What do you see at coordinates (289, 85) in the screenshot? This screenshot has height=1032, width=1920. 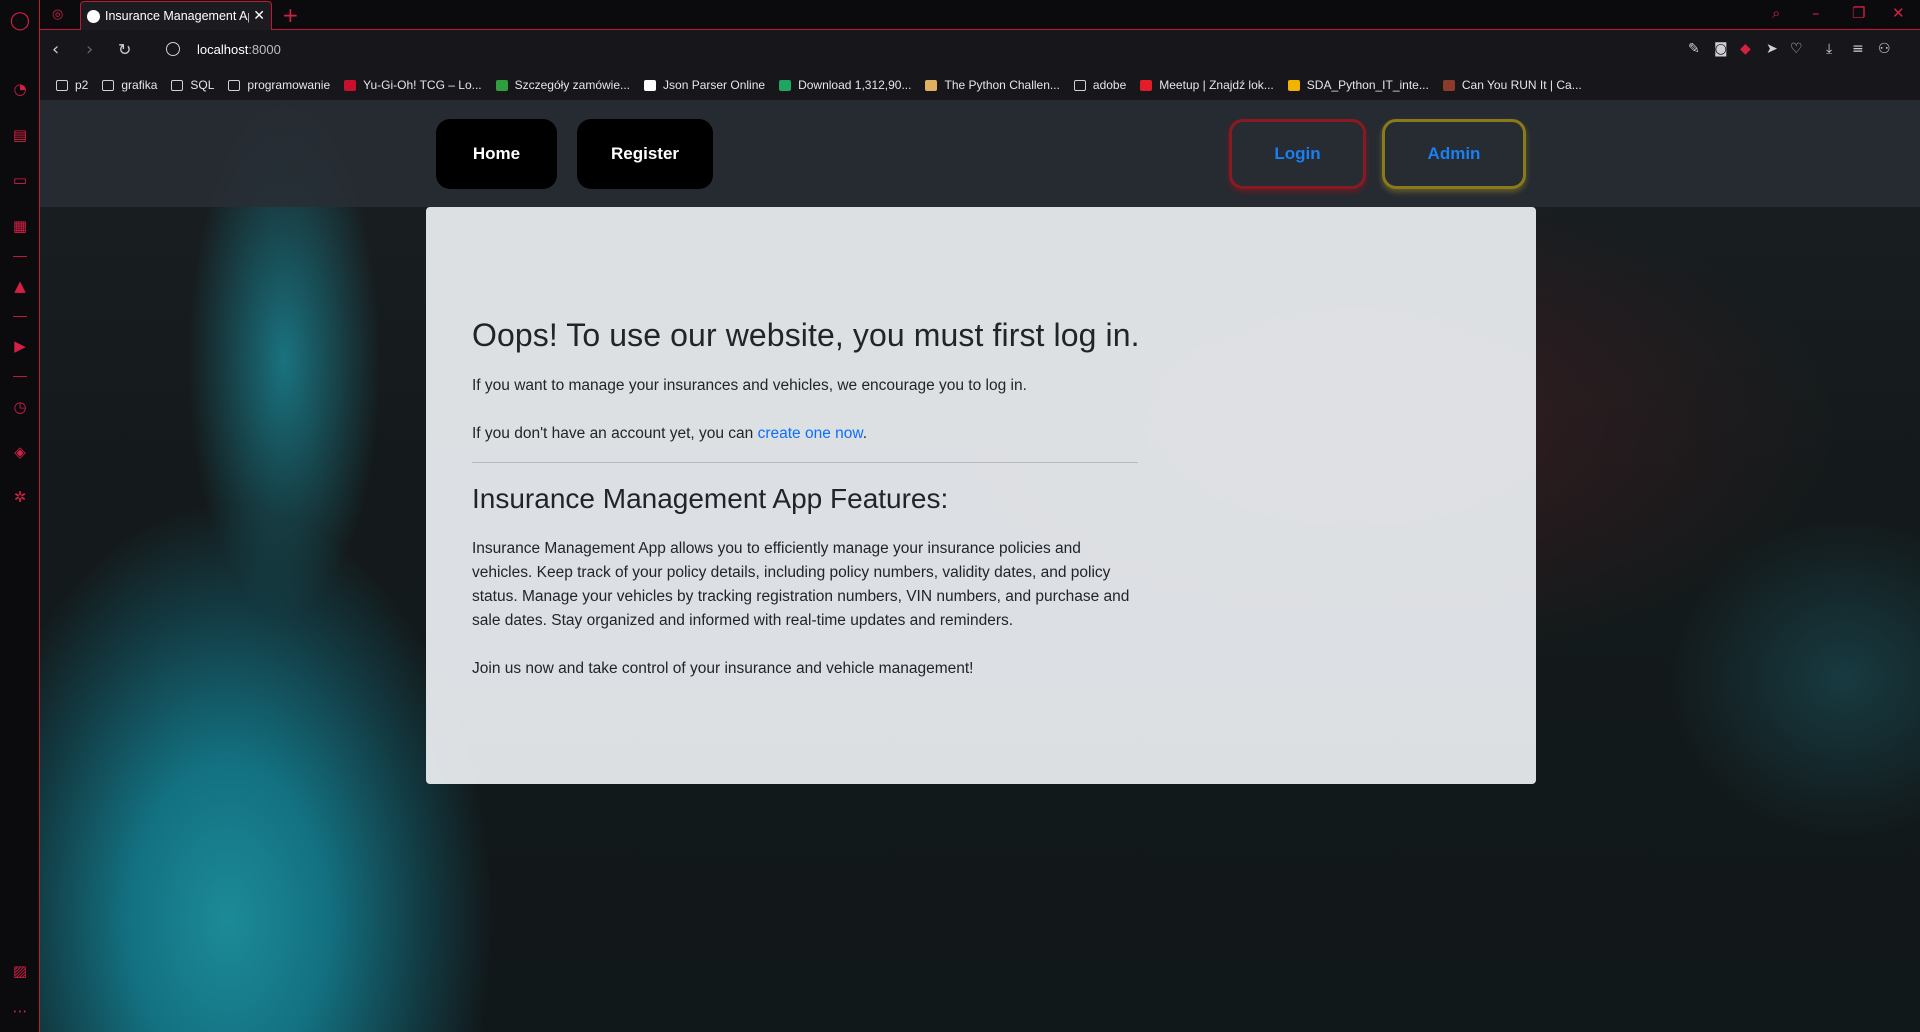 I see `bookmark-label: programowanie` at bounding box center [289, 85].